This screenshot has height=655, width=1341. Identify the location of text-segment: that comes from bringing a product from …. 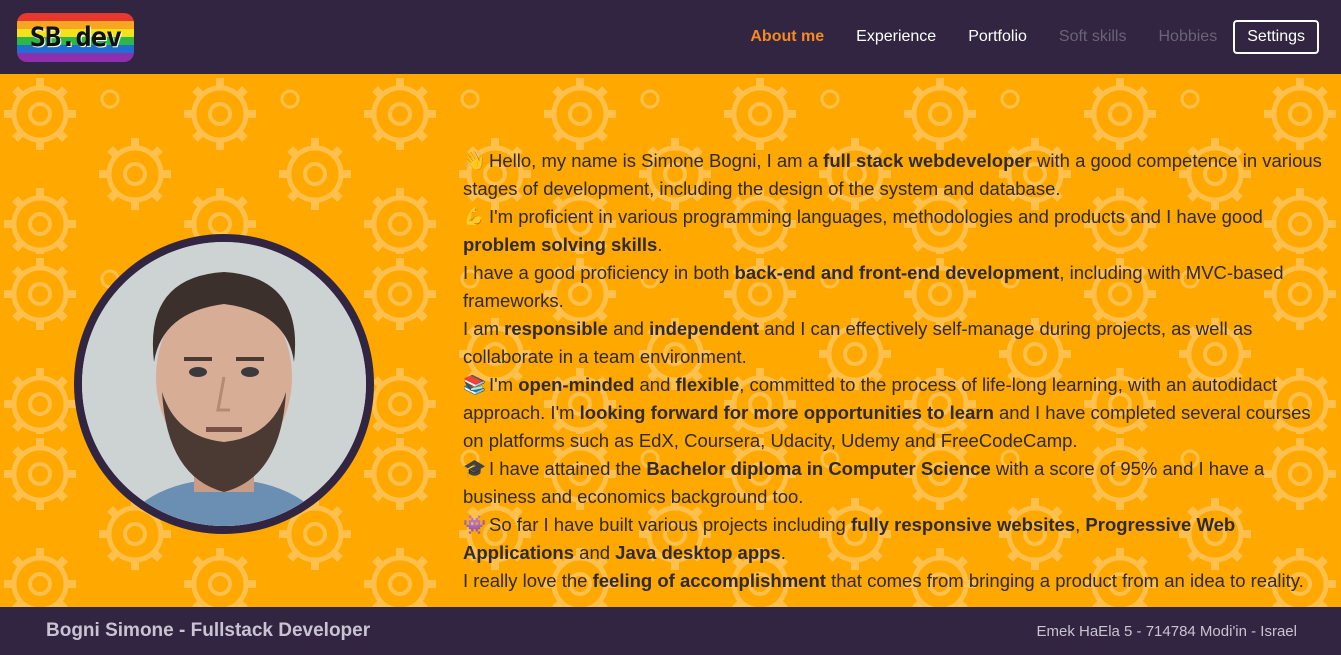
(1064, 580).